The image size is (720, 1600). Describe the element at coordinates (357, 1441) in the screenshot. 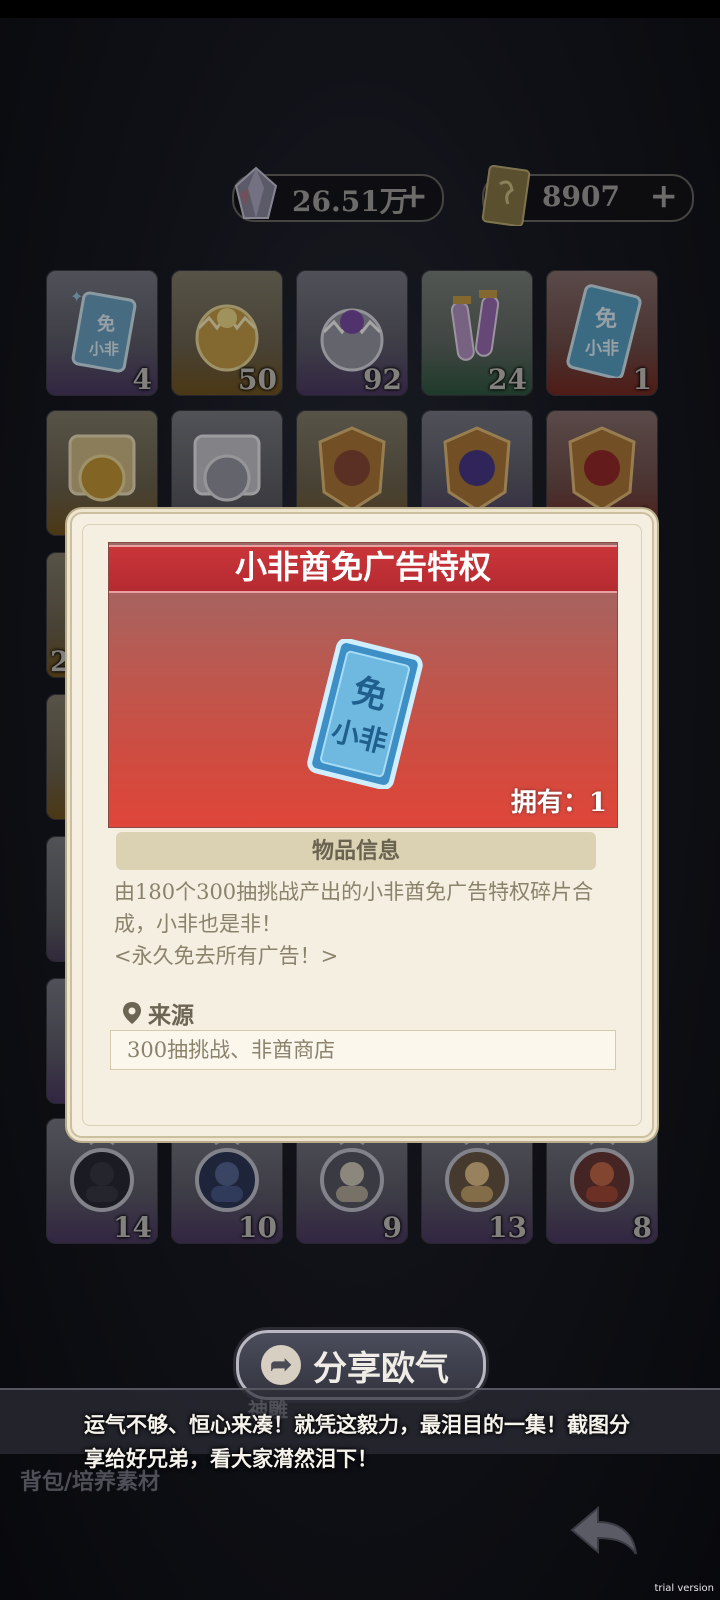

I see `share-caption: 运气不够、恒心来凑！就凭这毅力，最泪目的一集！截图分享给好兄弟，看大家潸然泪下！` at that location.